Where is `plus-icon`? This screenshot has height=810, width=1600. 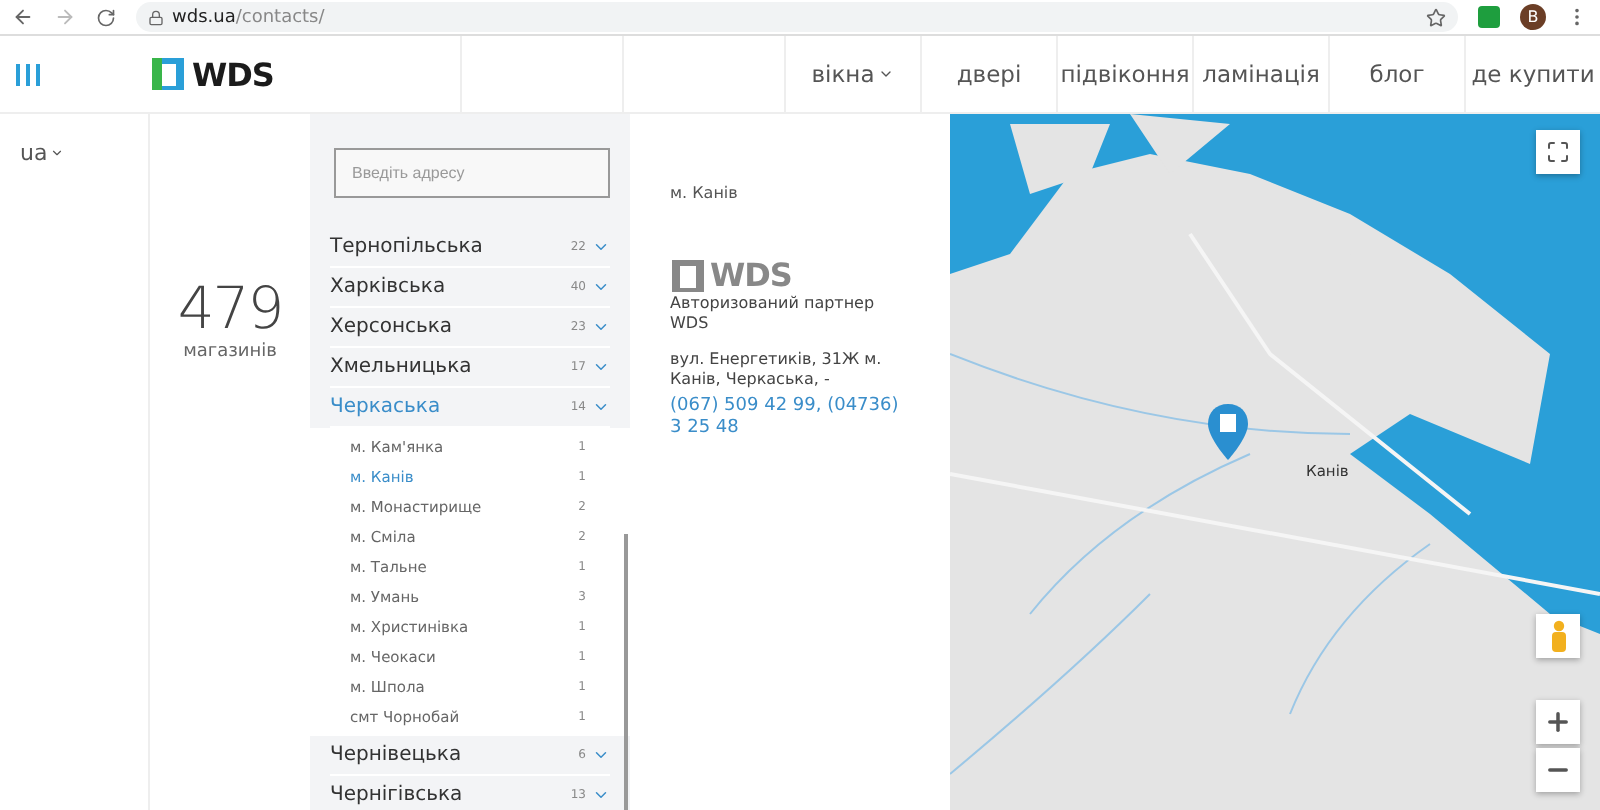
plus-icon is located at coordinates (1558, 722).